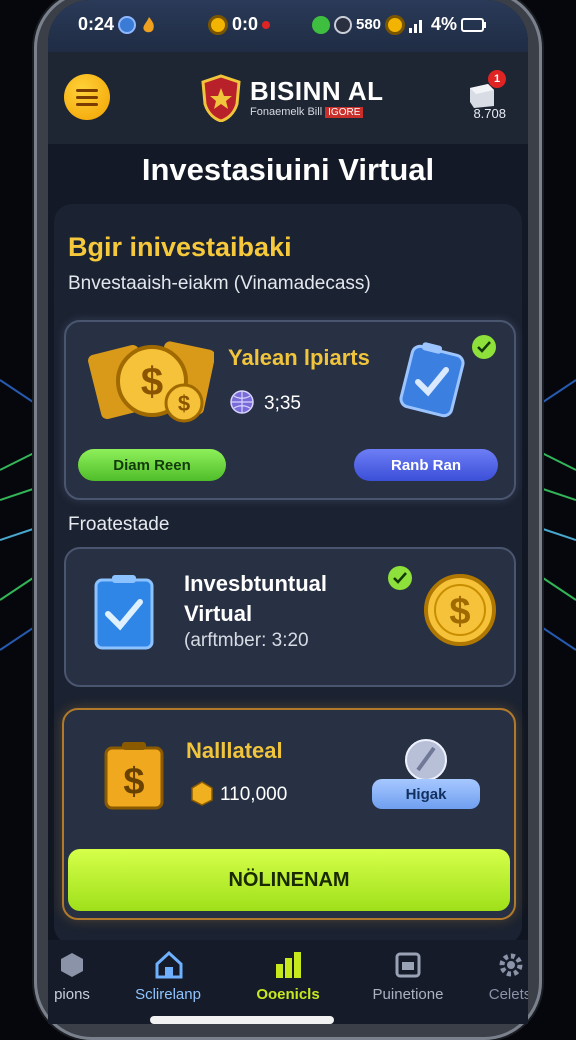  I want to click on chart-bars-icon, so click(288, 965).